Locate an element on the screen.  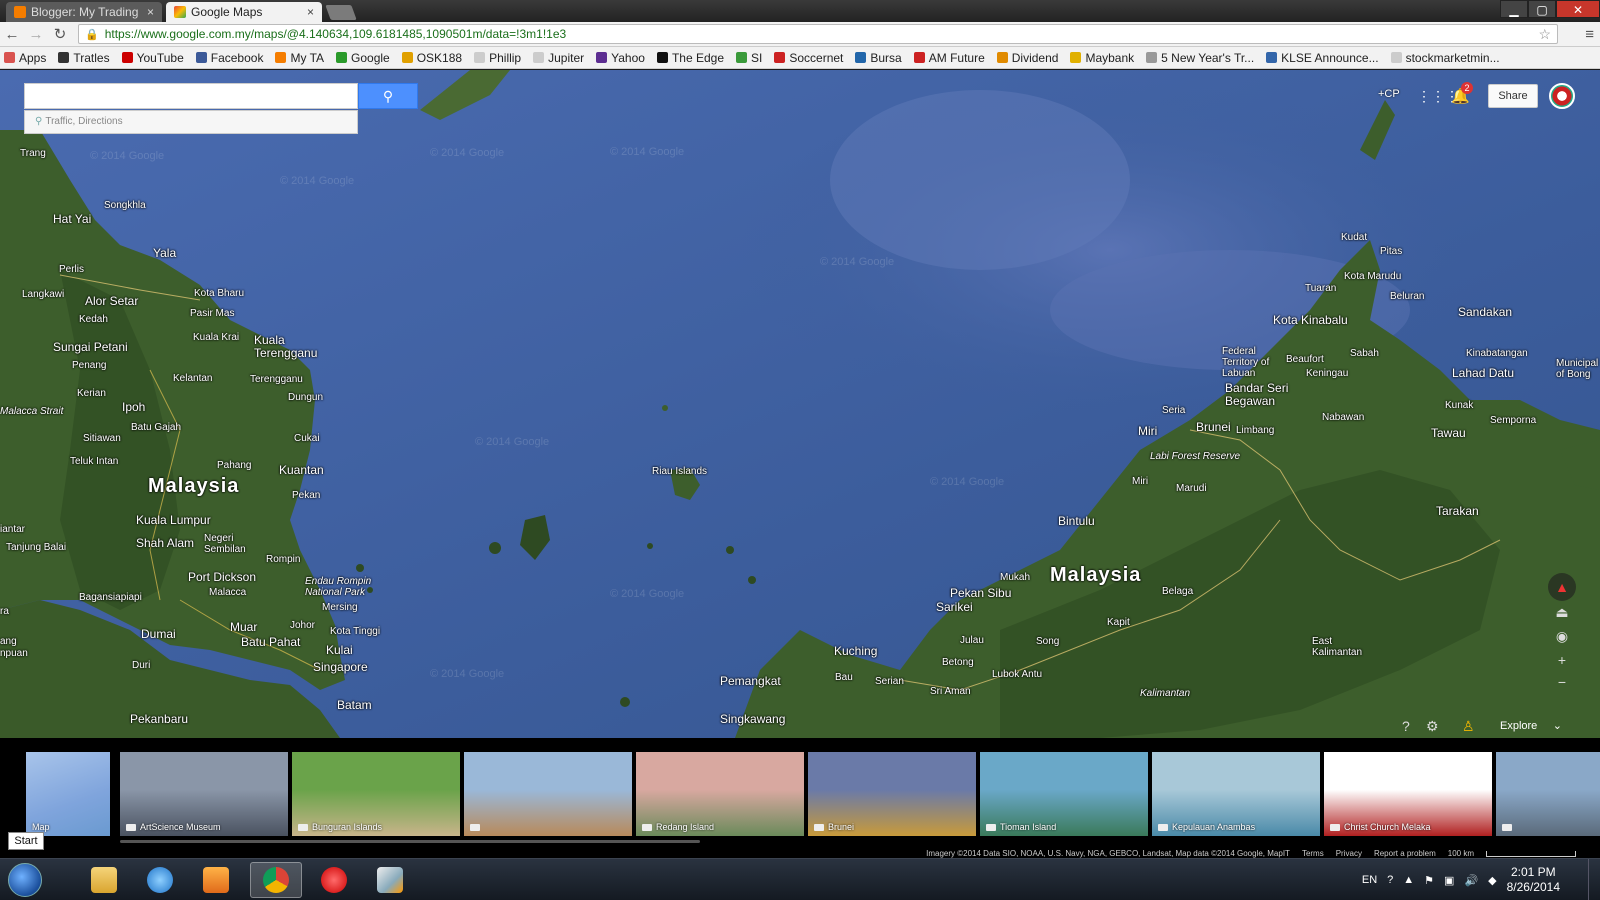
tab-blogger: Blogger: My Trading × is located at coordinates (84, 12).